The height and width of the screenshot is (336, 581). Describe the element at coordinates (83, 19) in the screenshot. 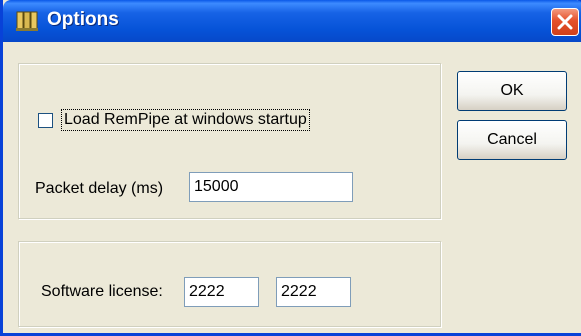

I see `window-title: Options` at that location.